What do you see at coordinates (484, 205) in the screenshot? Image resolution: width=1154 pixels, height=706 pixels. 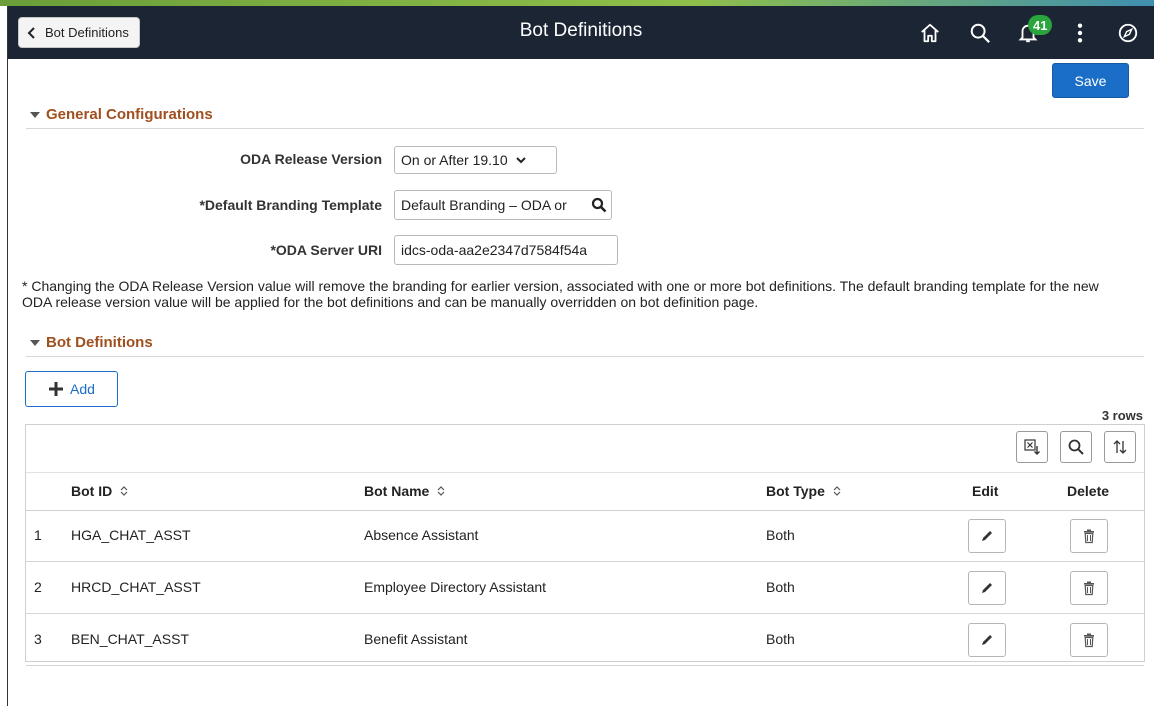 I see `branding-template-value: Default Branding – ODA or` at bounding box center [484, 205].